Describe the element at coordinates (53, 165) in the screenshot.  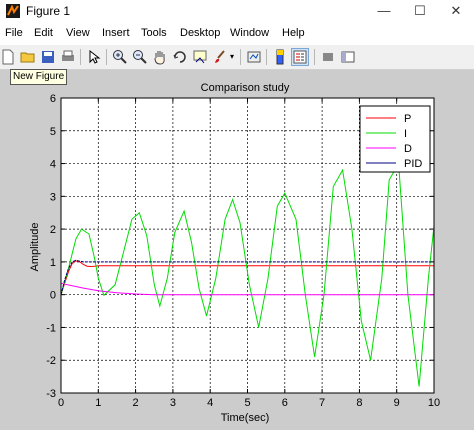
I see `y-tick-label: 4` at that location.